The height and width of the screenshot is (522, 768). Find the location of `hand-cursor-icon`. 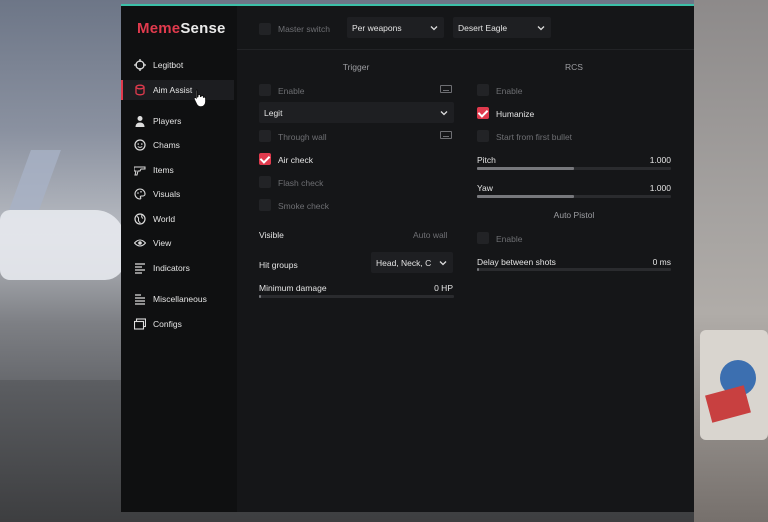

hand-cursor-icon is located at coordinates (200, 98).